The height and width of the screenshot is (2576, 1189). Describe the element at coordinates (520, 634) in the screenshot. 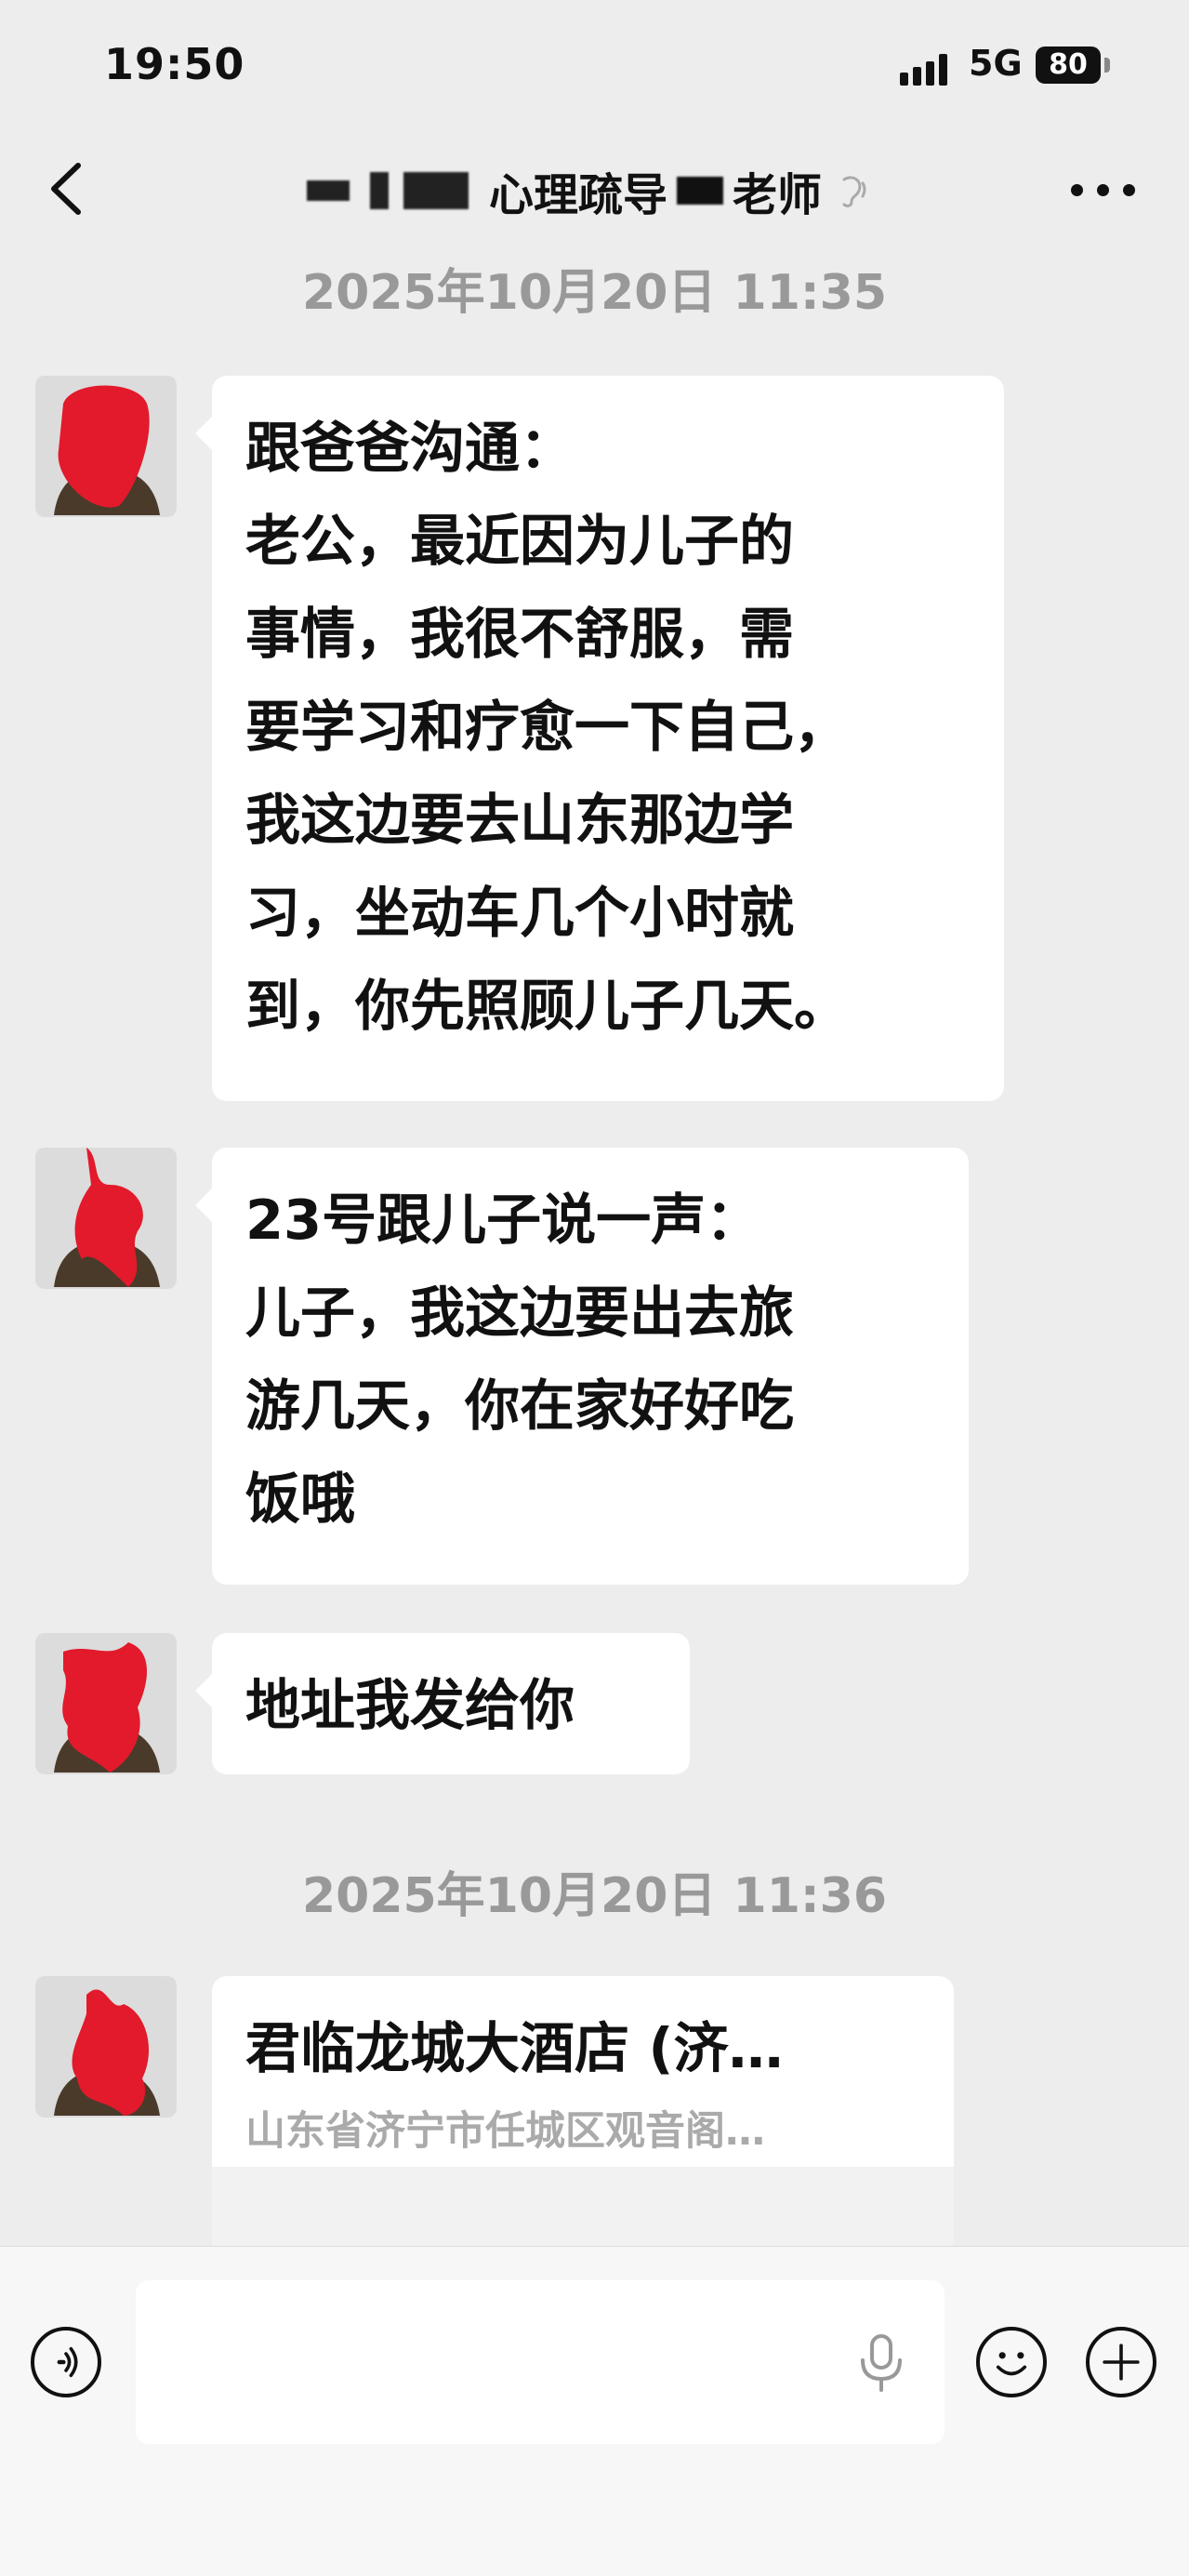

I see `message-line: 事情，我很不舒服，需` at that location.